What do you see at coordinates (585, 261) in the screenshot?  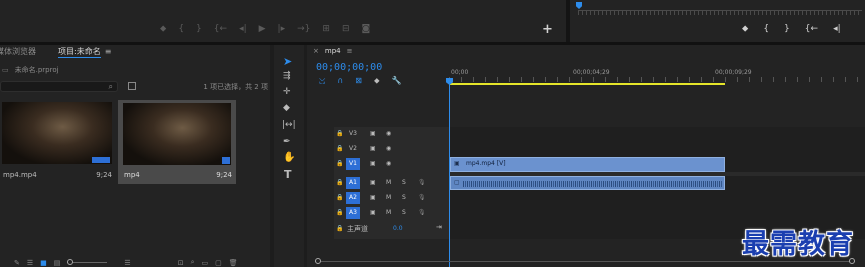 I see `timeline-scrollbar` at bounding box center [585, 261].